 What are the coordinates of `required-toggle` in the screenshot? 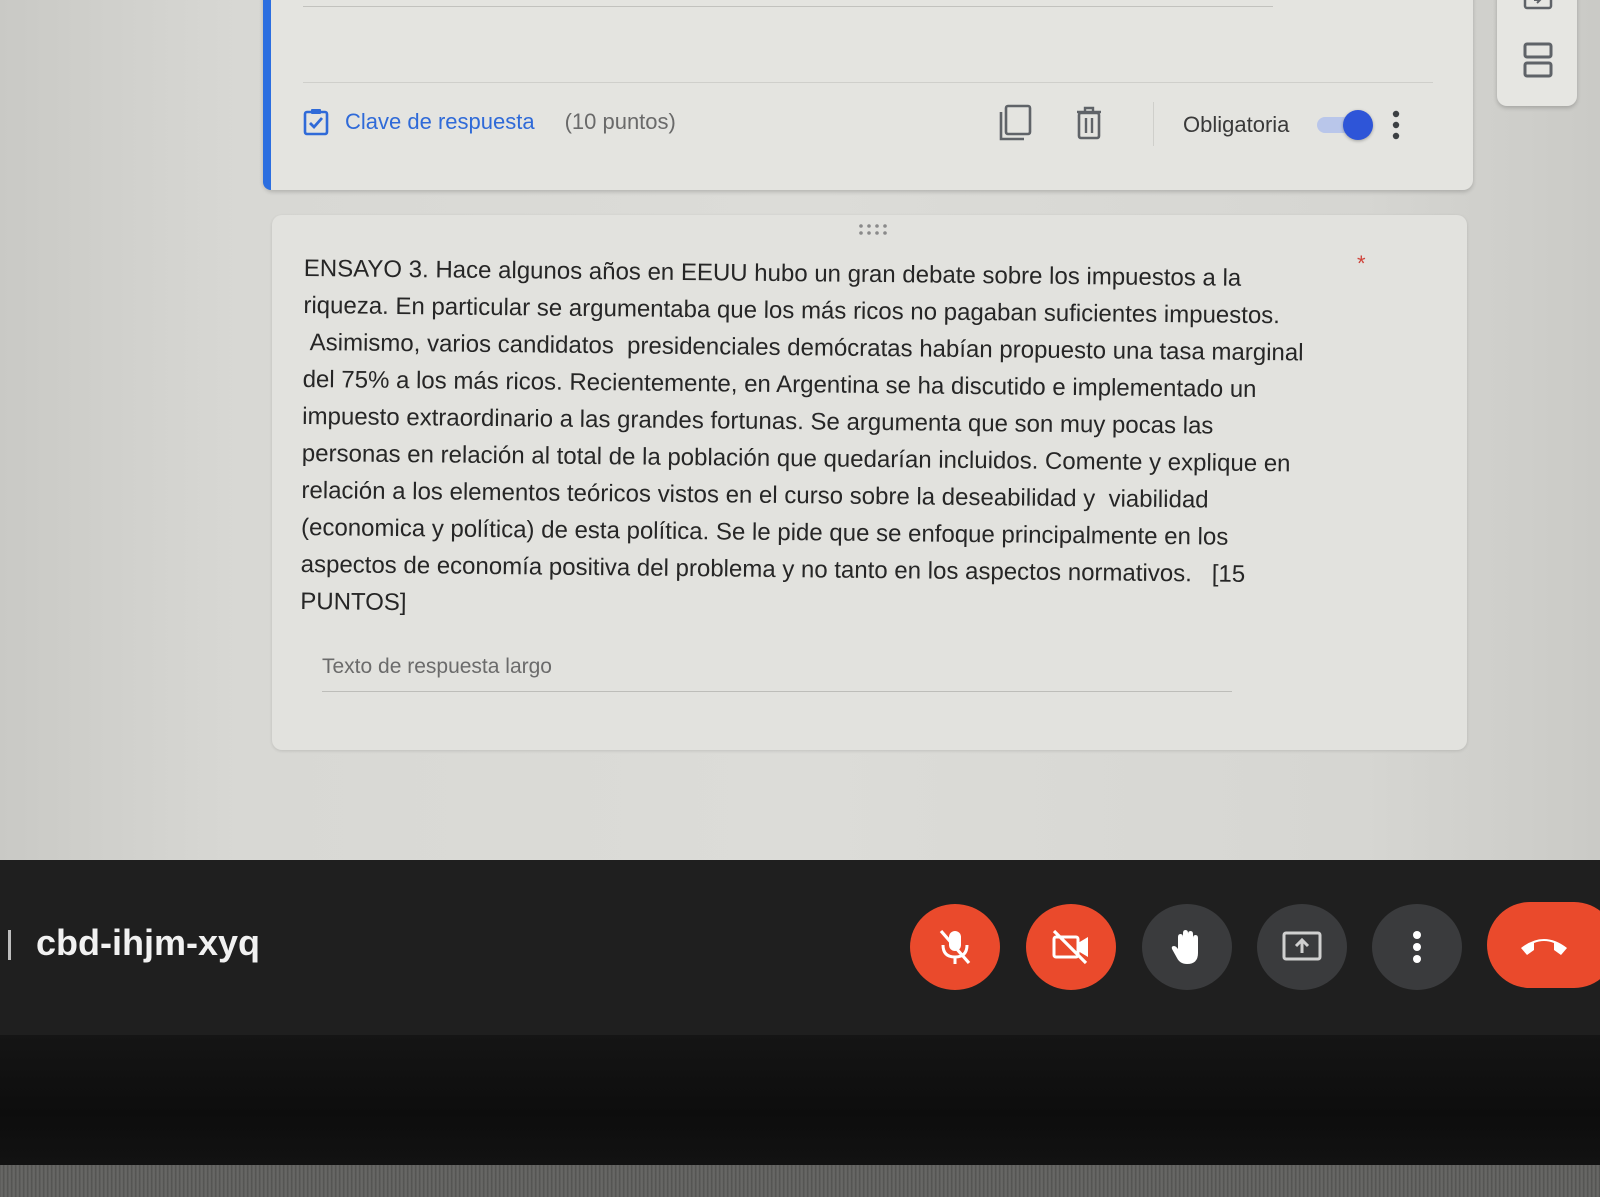 It's located at (1343, 125).